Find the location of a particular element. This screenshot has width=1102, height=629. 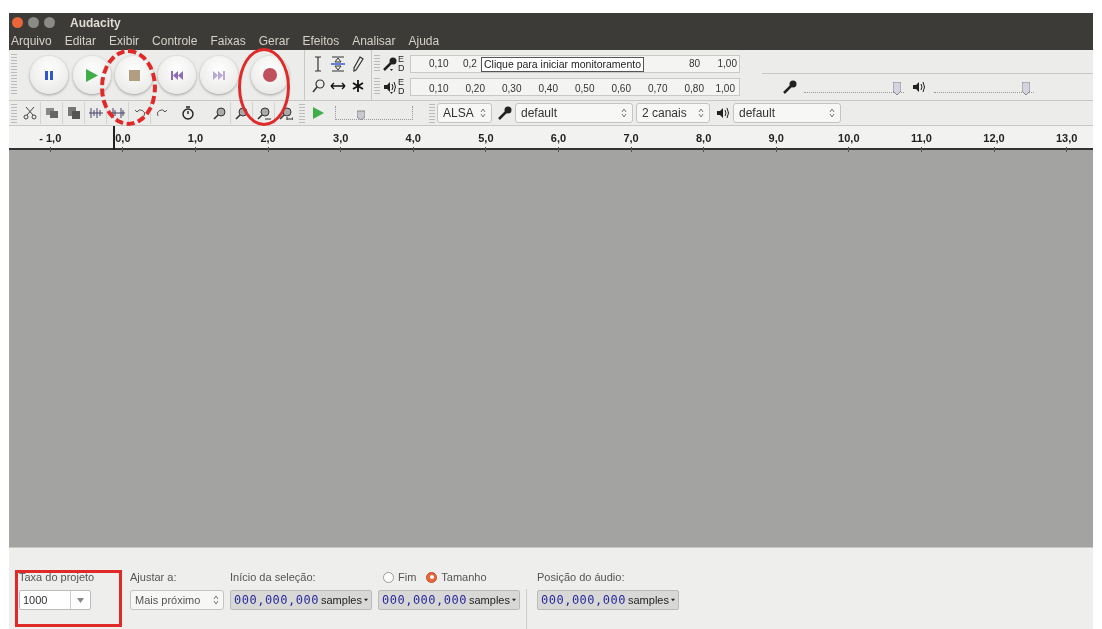

ruler-label: 0,0 is located at coordinates (123, 138).